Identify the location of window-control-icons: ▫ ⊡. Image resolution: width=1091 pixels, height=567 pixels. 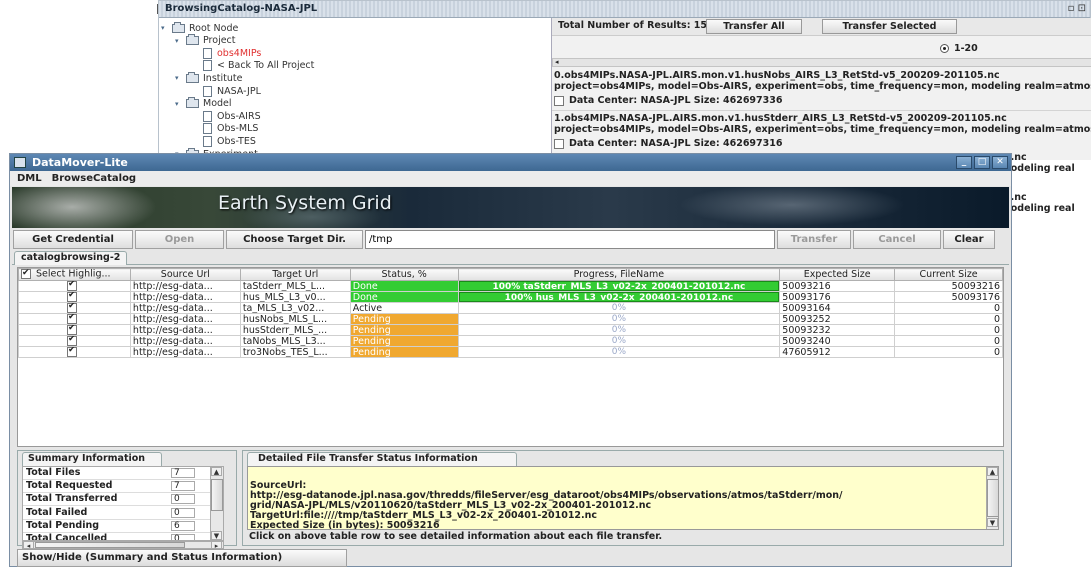
(1077, 8).